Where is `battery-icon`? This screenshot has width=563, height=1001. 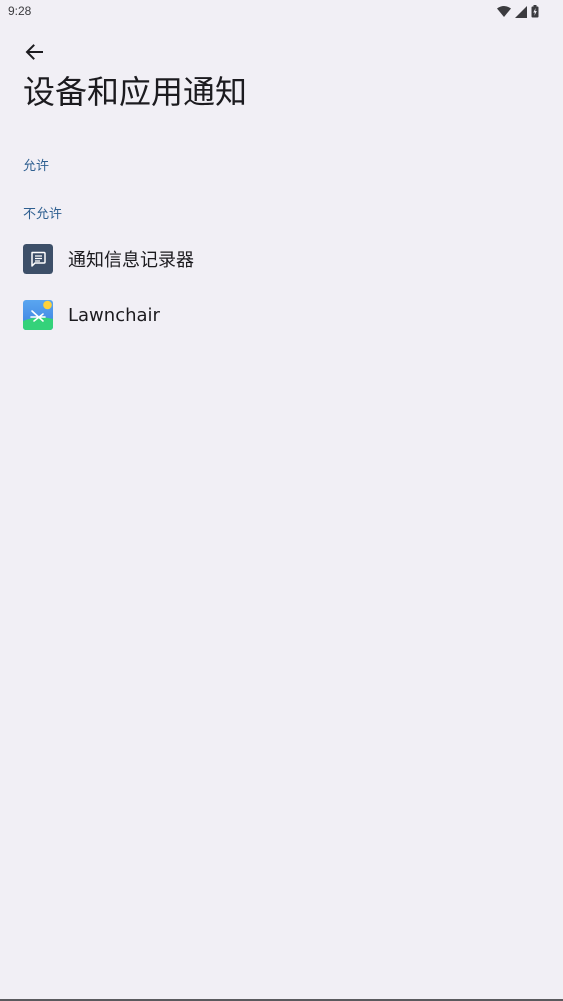 battery-icon is located at coordinates (535, 11).